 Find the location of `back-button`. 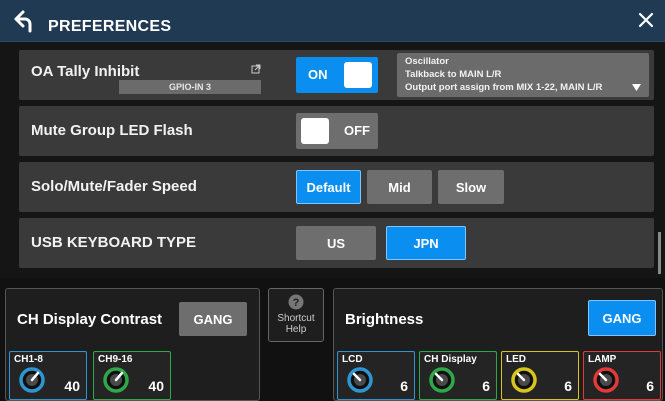

back-button is located at coordinates (22, 21).